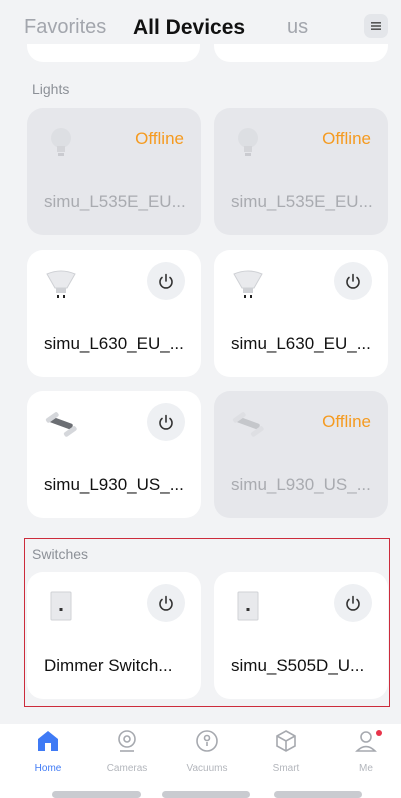  What do you see at coordinates (366, 751) in the screenshot?
I see `nav-me: Me` at bounding box center [366, 751].